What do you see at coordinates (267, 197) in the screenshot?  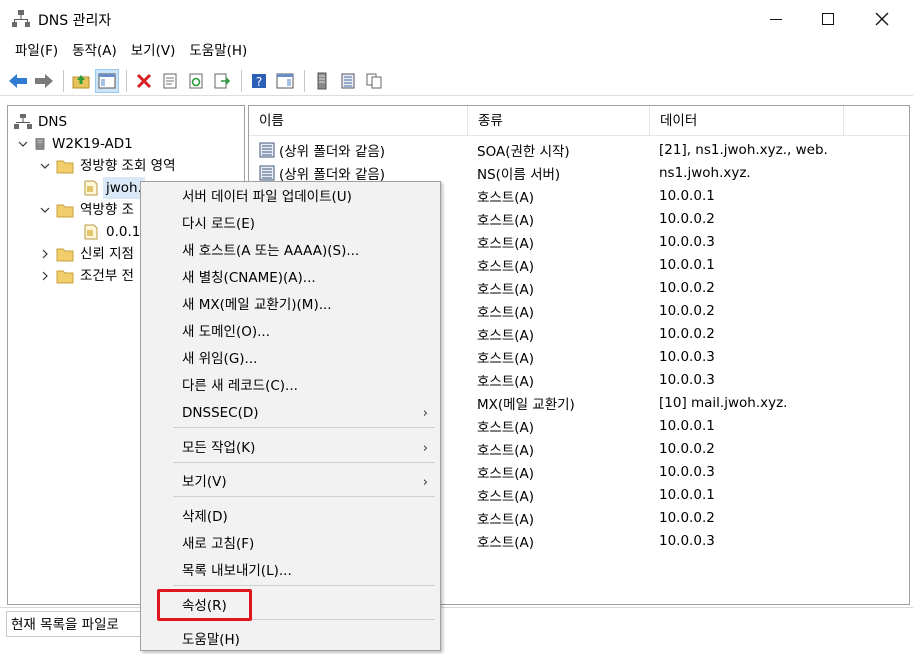 I see `menu-item-label: 서버 데이터 파일 업데이트(U)` at bounding box center [267, 197].